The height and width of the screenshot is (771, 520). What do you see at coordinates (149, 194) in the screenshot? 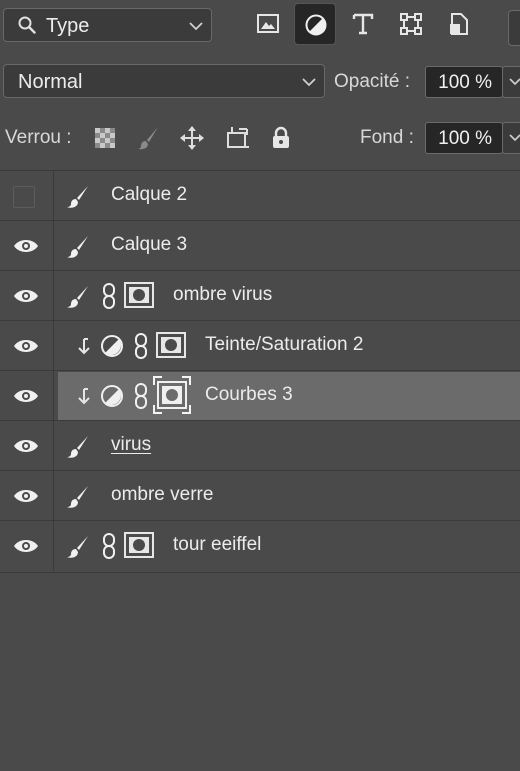
I see `layer-name: Calque 2` at bounding box center [149, 194].